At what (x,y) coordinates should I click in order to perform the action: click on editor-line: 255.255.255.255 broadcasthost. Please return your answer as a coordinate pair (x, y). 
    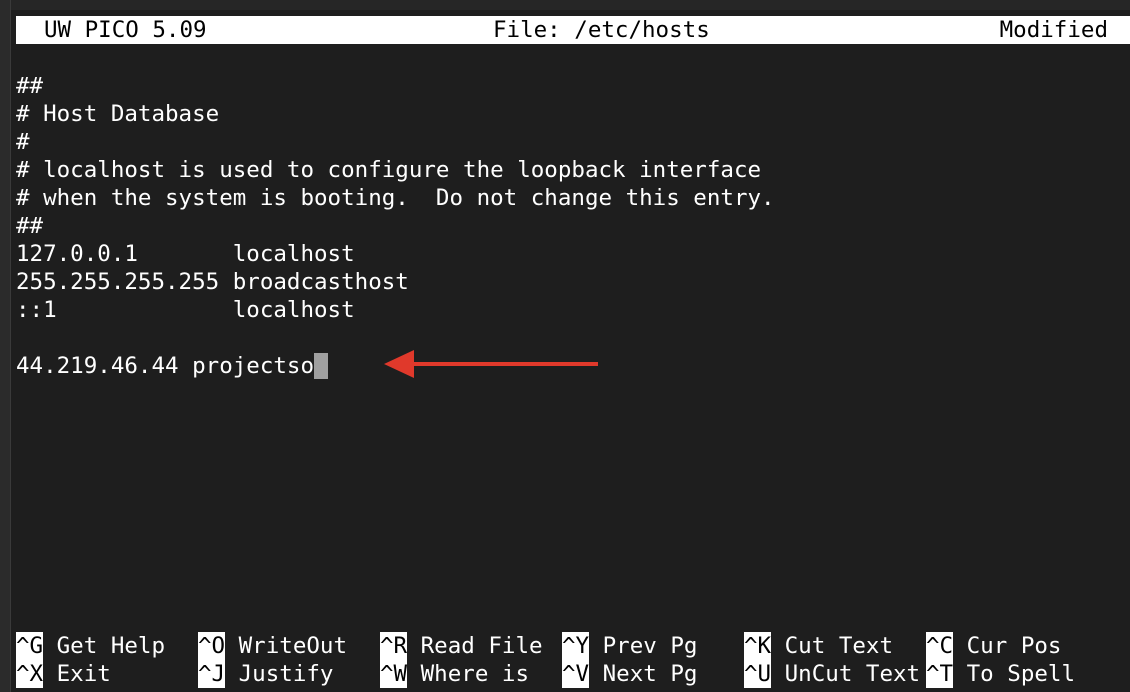
    Looking at the image, I should click on (395, 282).